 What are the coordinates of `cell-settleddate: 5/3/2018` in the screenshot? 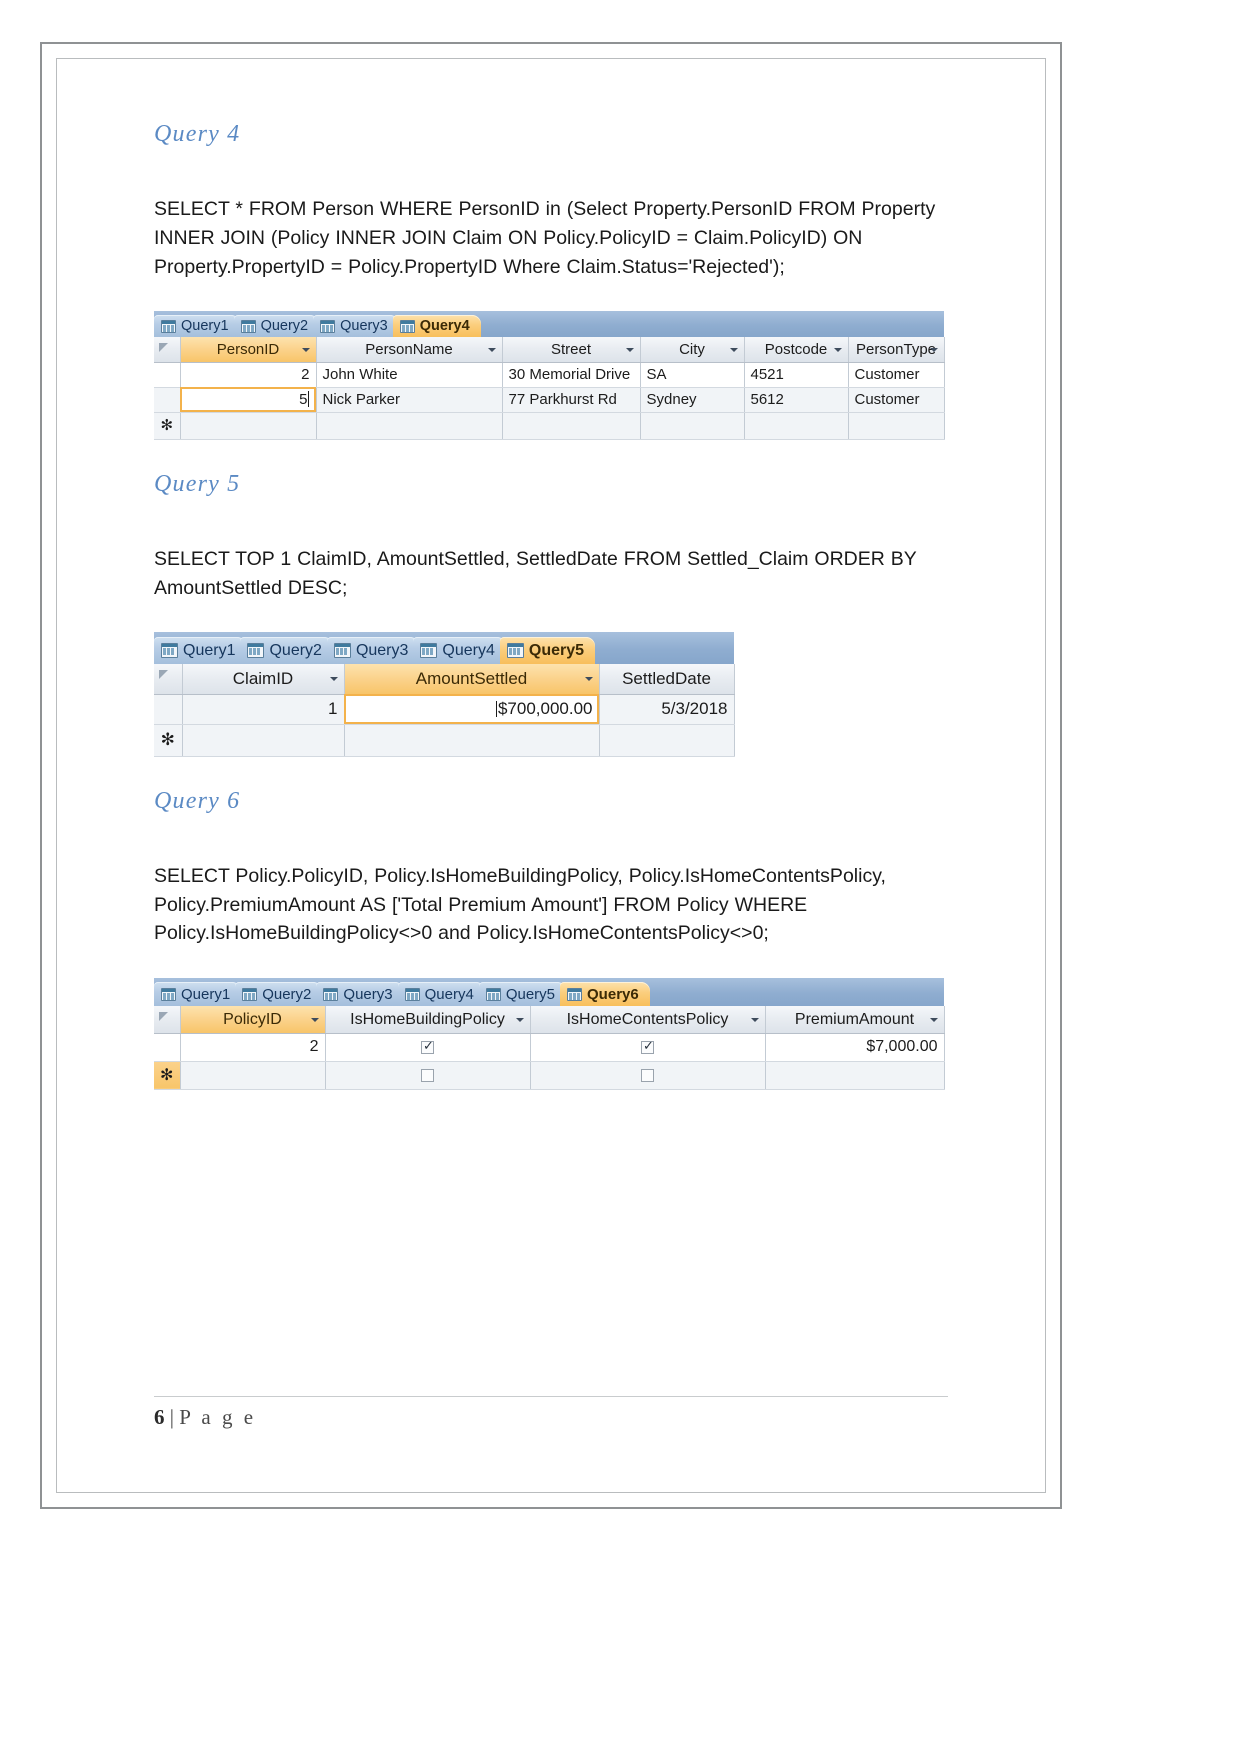 It's located at (667, 709).